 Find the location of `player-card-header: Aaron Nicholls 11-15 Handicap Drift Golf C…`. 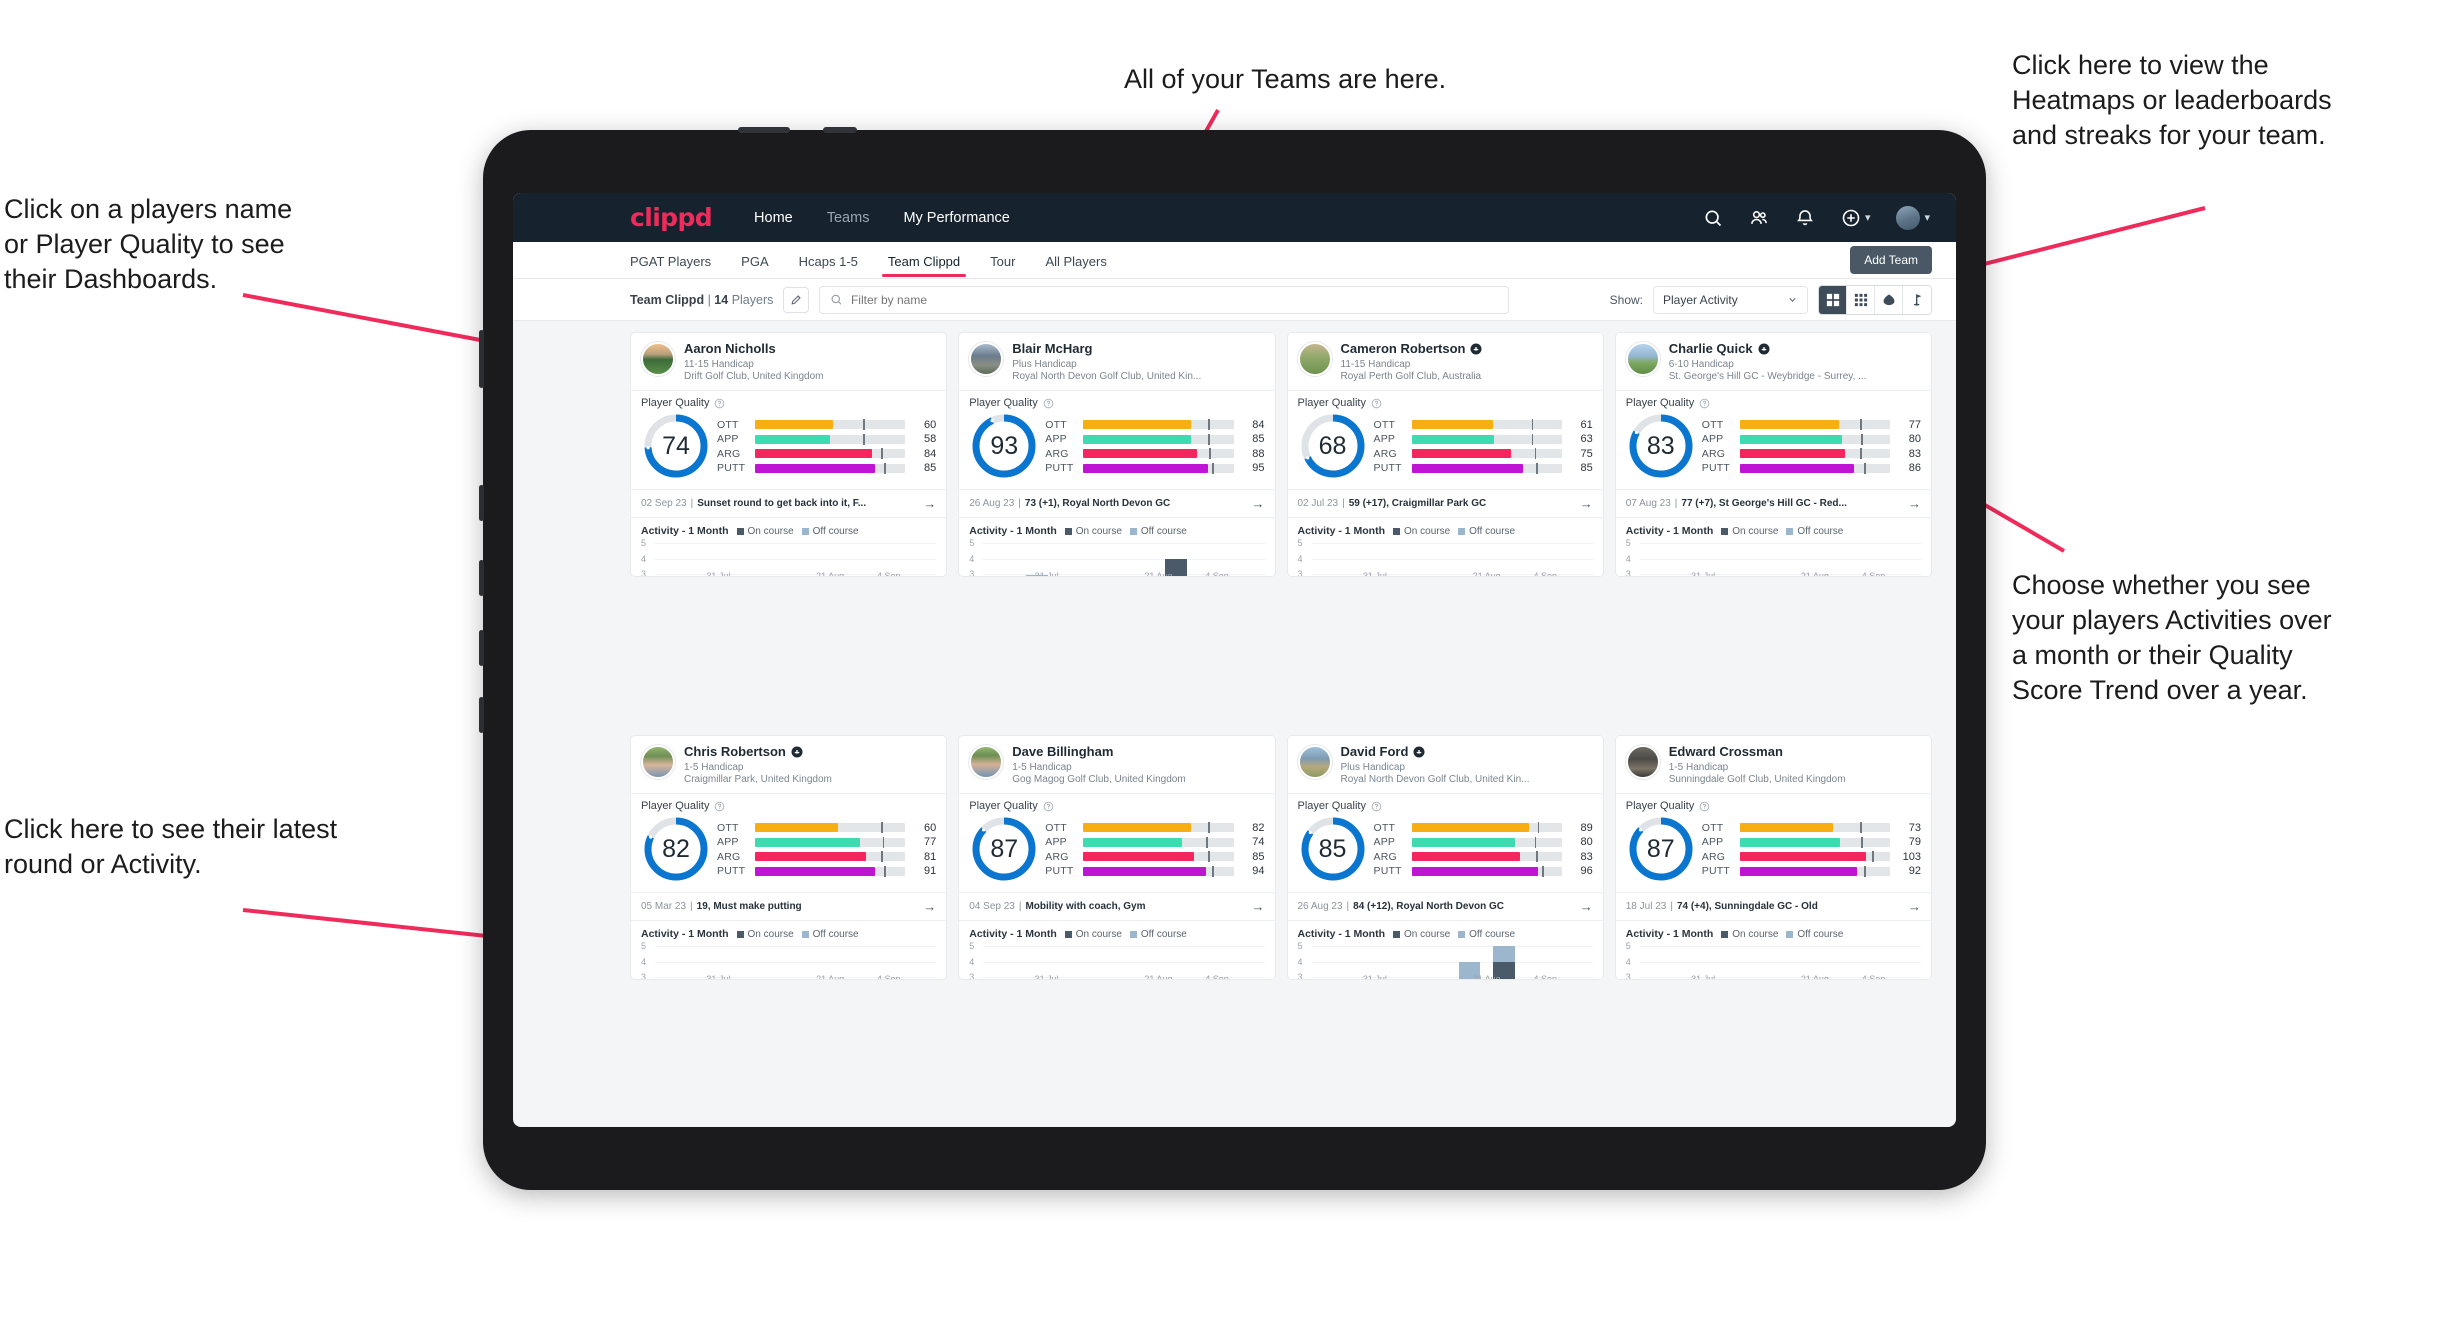

player-card-header: Aaron Nicholls 11-15 Handicap Drift Golf C… is located at coordinates (788, 361).